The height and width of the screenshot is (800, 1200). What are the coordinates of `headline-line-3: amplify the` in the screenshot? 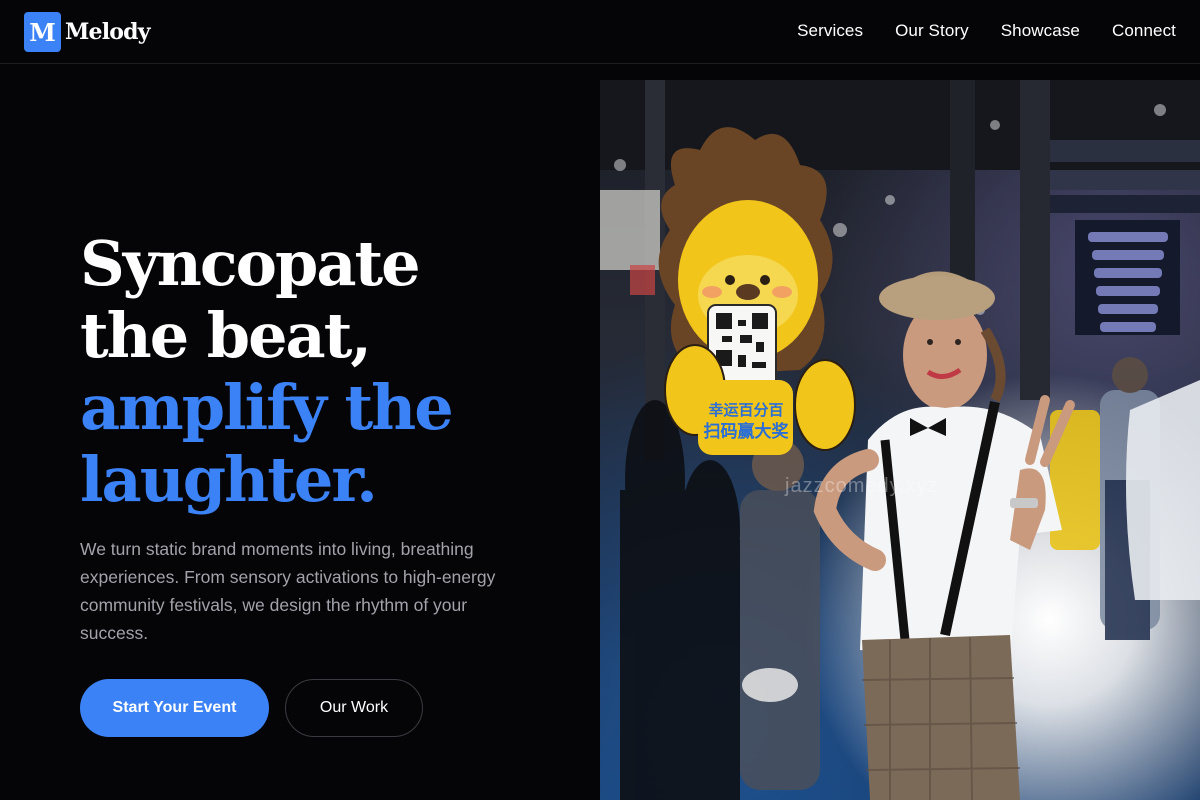 It's located at (267, 407).